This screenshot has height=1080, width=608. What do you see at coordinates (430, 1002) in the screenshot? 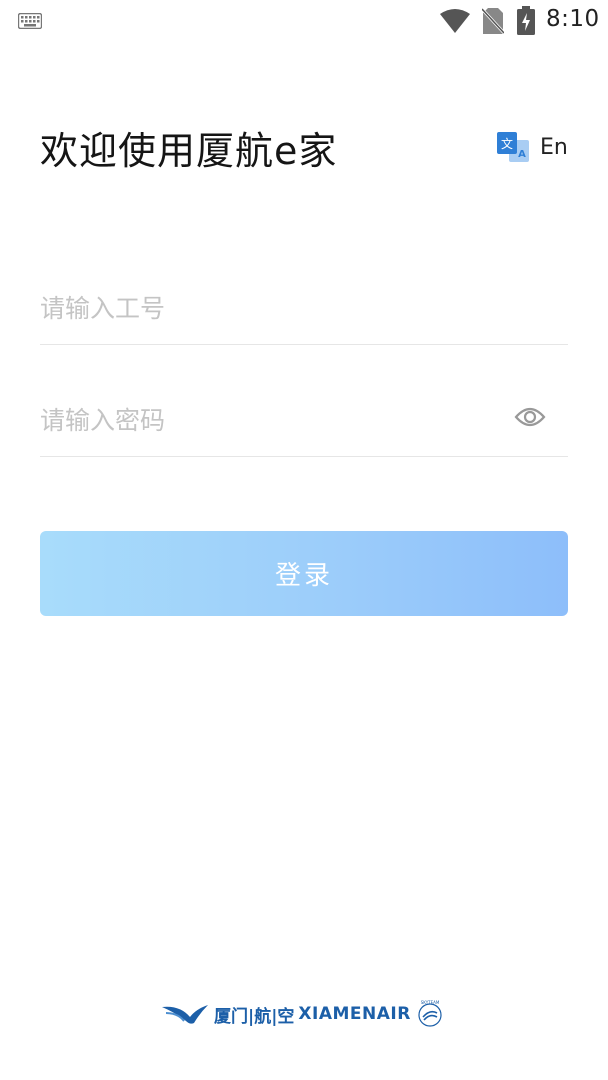
I see `skyteam-text: SKYTEAM` at bounding box center [430, 1002].